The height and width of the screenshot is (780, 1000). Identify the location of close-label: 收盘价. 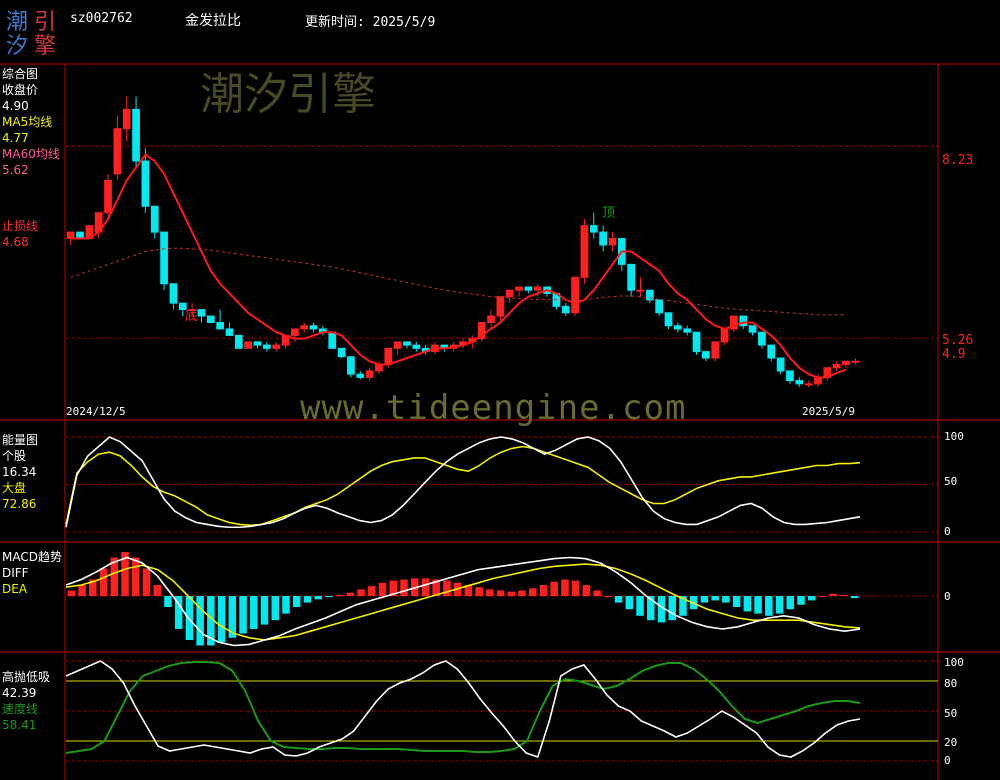
(20, 90).